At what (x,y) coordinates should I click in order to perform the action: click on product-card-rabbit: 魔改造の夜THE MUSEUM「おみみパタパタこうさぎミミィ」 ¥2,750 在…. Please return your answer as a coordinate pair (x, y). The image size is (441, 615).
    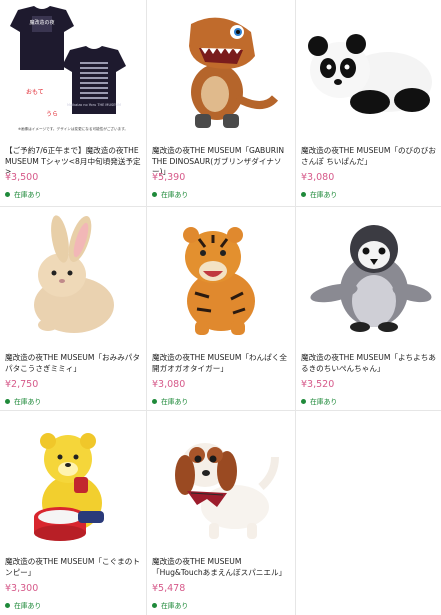
    Looking at the image, I should click on (73, 308).